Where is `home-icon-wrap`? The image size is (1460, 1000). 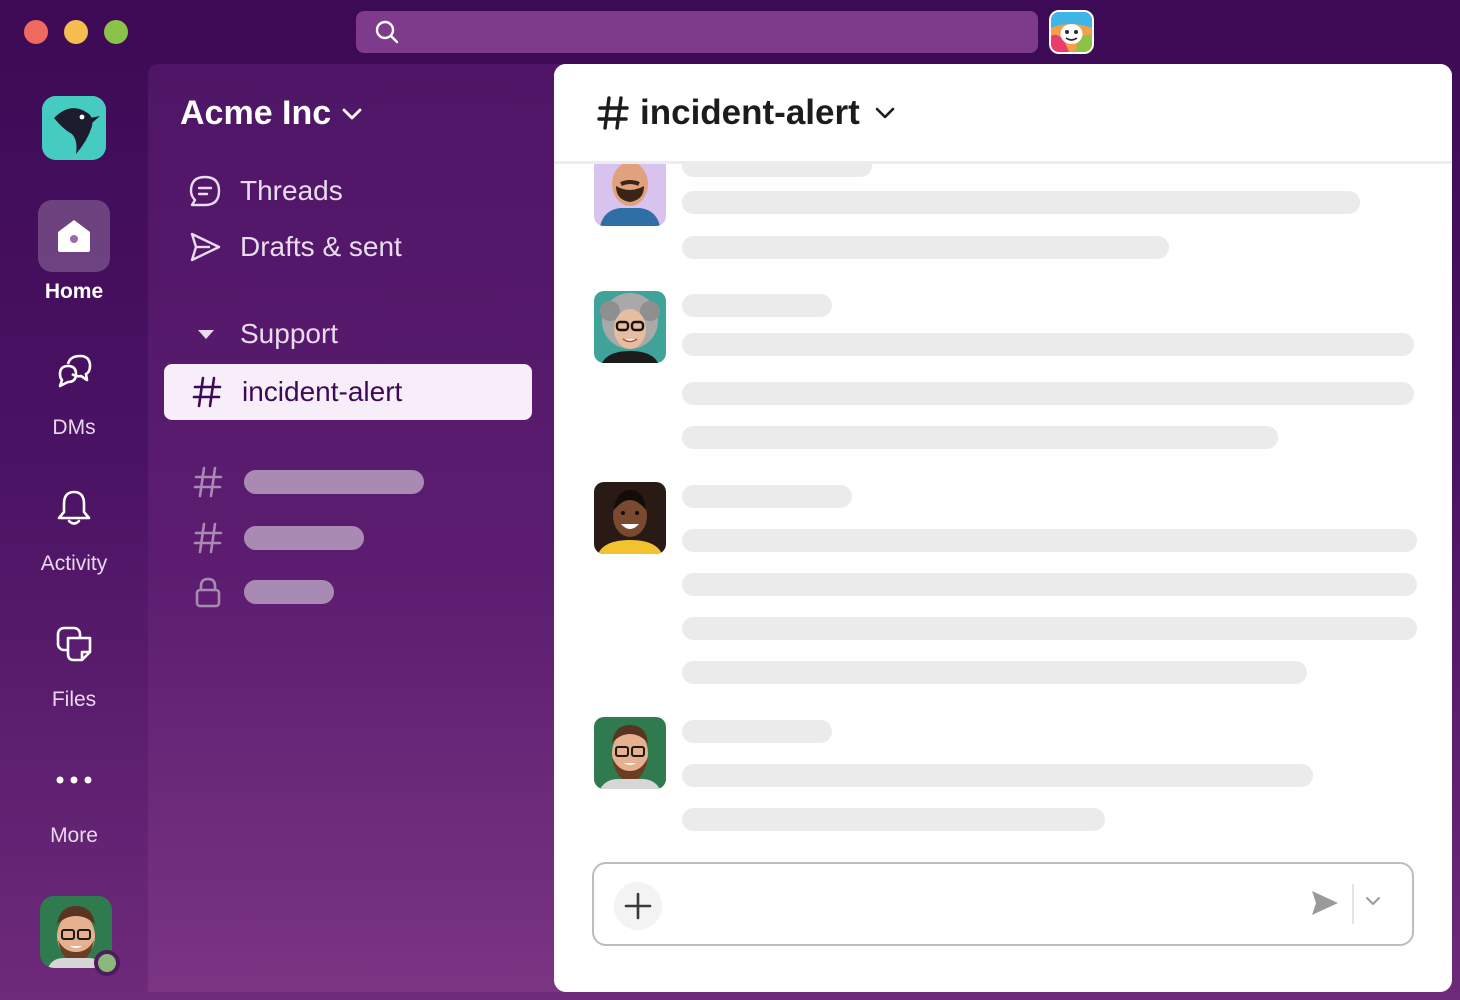
home-icon-wrap is located at coordinates (74, 236).